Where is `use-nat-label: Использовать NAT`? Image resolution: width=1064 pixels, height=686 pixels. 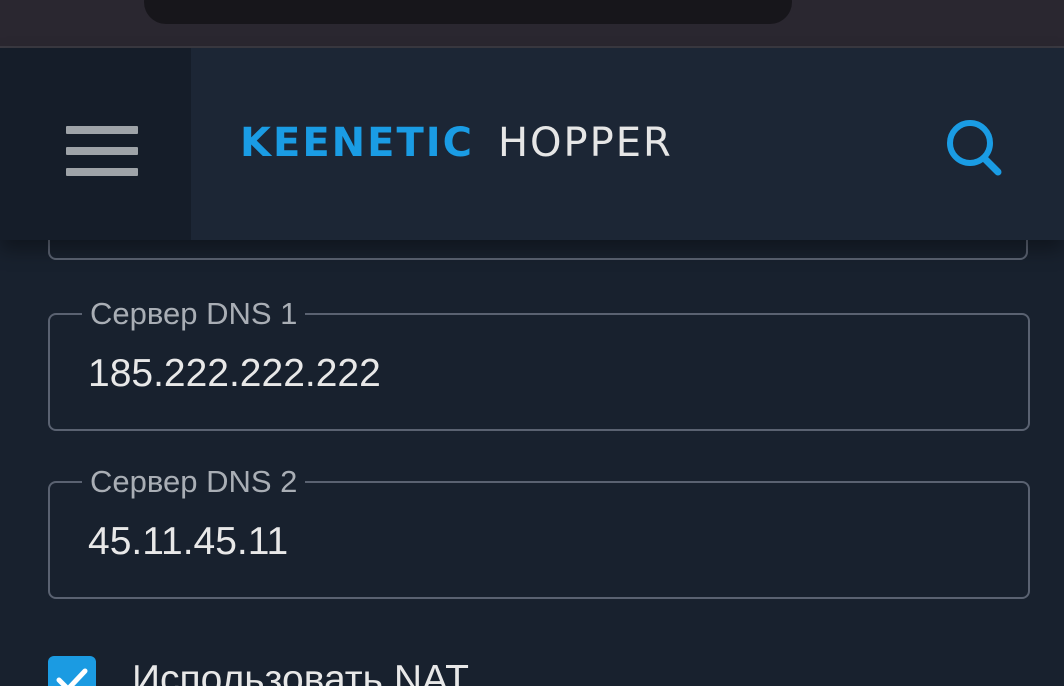
use-nat-label: Использовать NAT is located at coordinates (300, 672).